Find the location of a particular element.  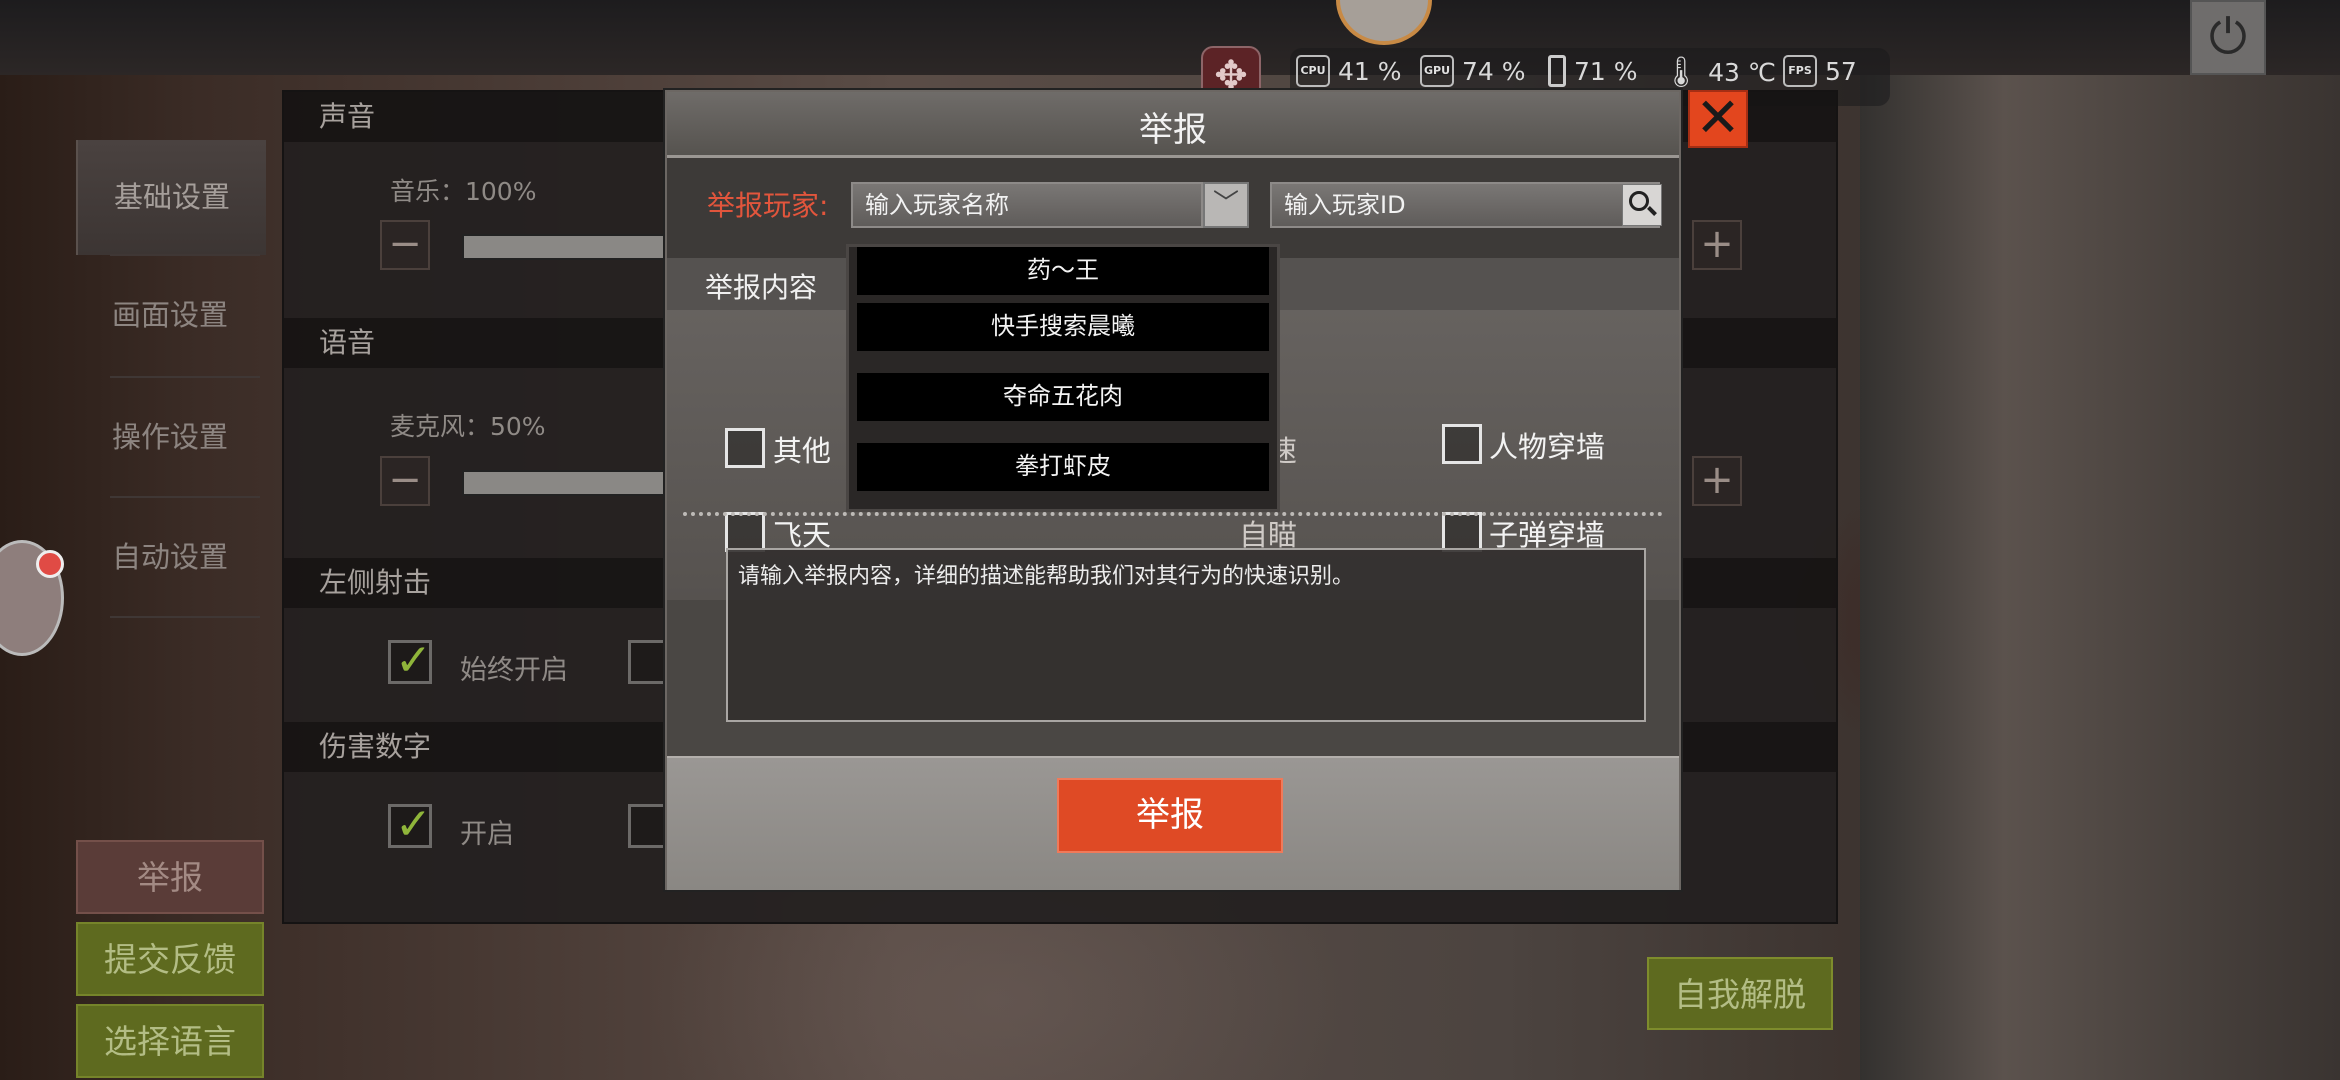

nav-control-settings: 操作设置 is located at coordinates (170, 437).